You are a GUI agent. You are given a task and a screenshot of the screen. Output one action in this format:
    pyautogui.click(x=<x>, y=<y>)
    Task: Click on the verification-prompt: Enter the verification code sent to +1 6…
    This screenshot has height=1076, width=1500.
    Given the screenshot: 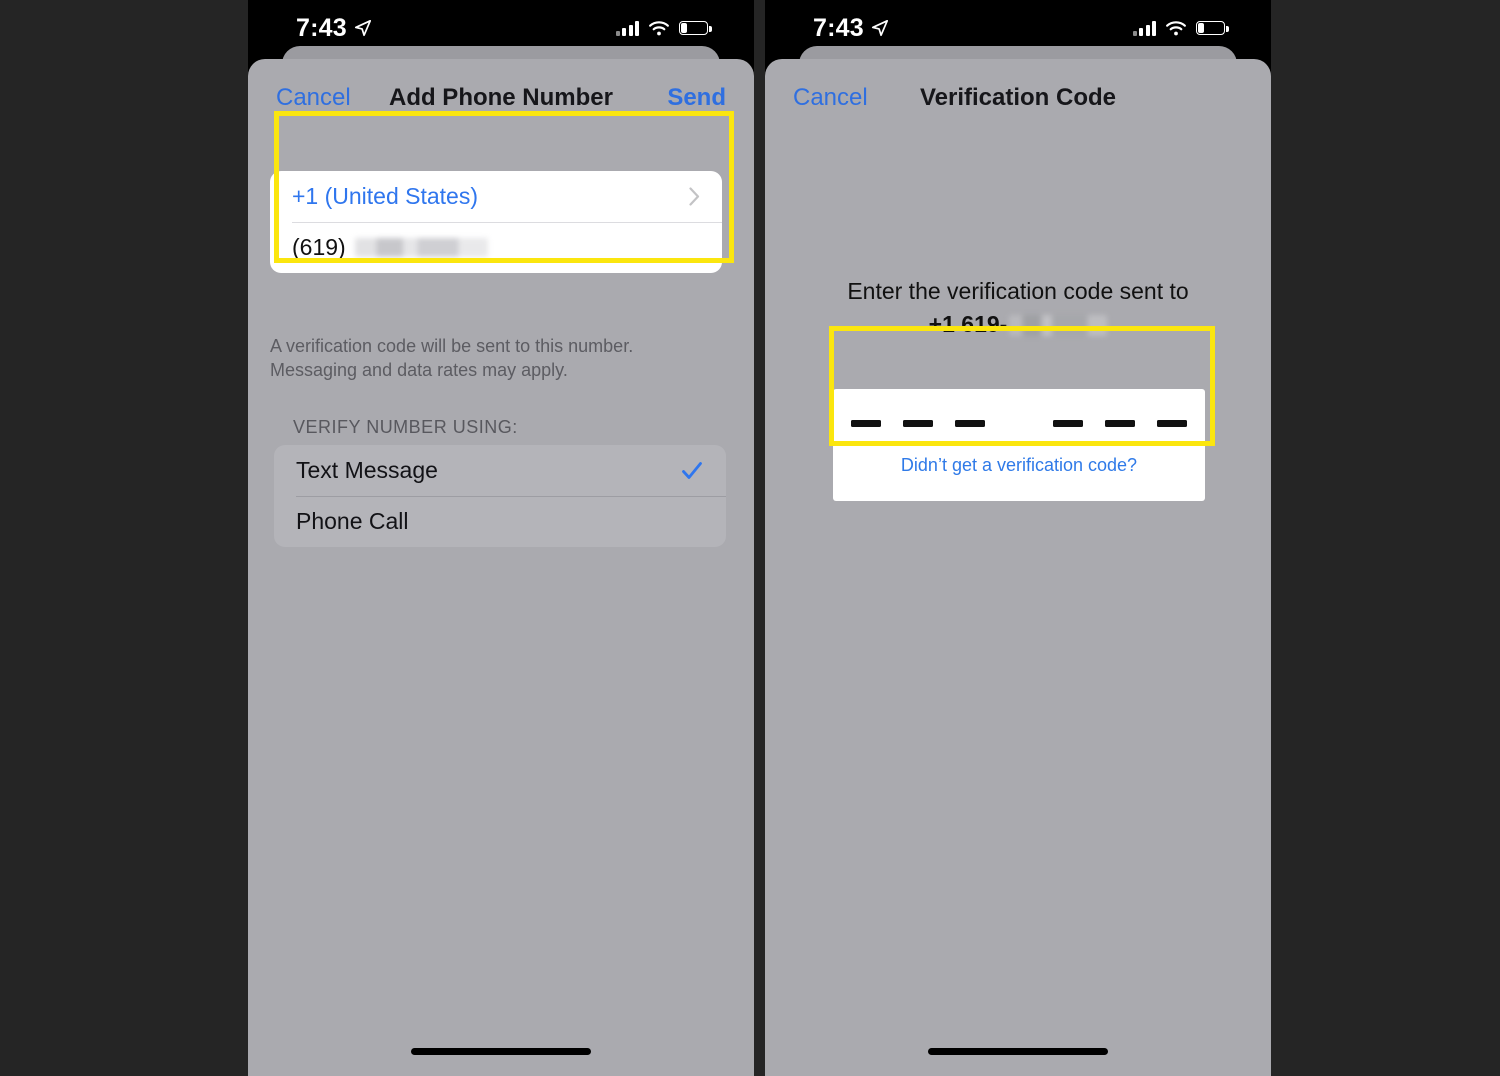 What is the action you would take?
    pyautogui.click(x=1018, y=308)
    